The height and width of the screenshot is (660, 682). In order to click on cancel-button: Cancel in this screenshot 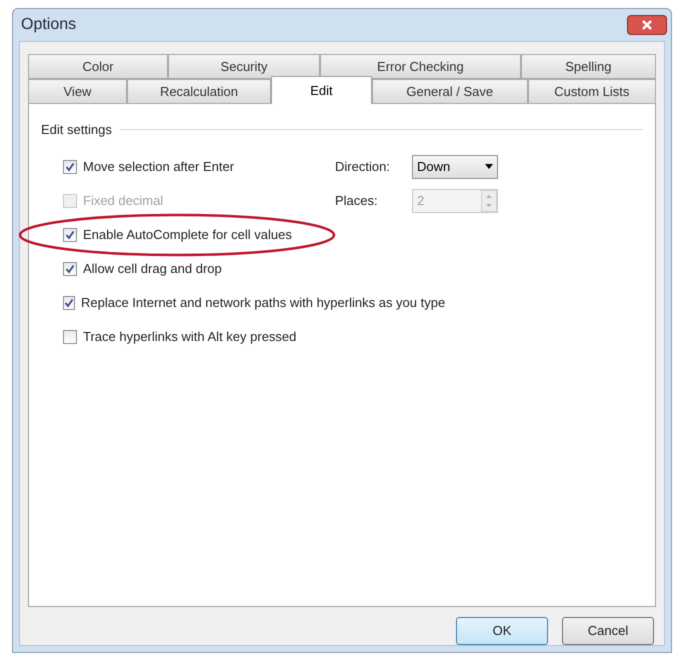, I will do `click(608, 631)`.